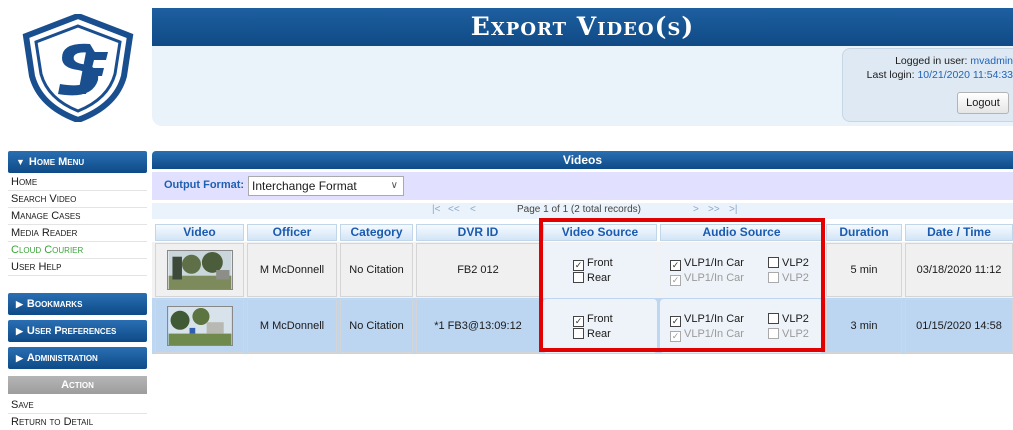 This screenshot has height=430, width=1013. What do you see at coordinates (478, 232) in the screenshot?
I see `column-header-dvr-id: DVR ID` at bounding box center [478, 232].